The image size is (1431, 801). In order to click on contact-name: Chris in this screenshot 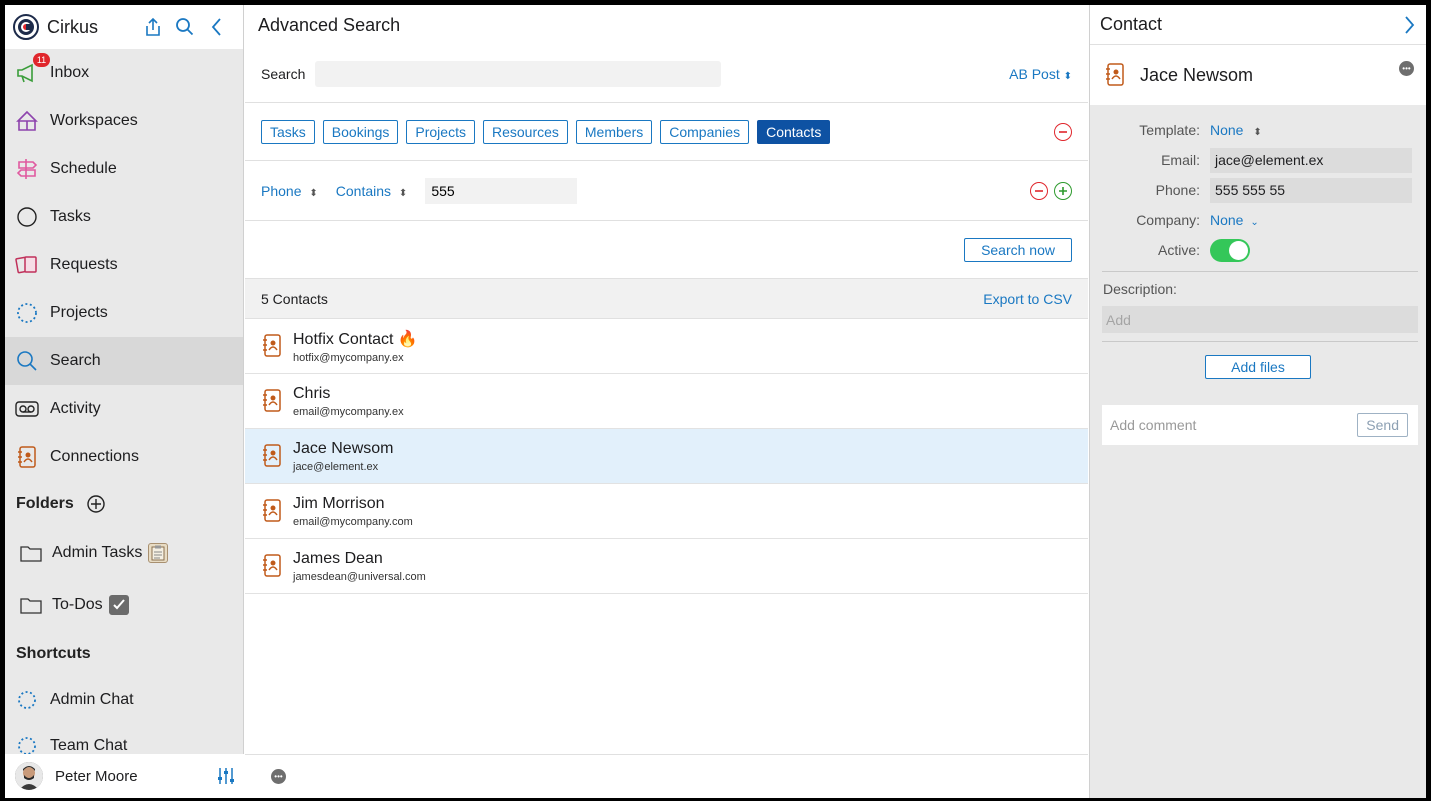, I will do `click(312, 393)`.